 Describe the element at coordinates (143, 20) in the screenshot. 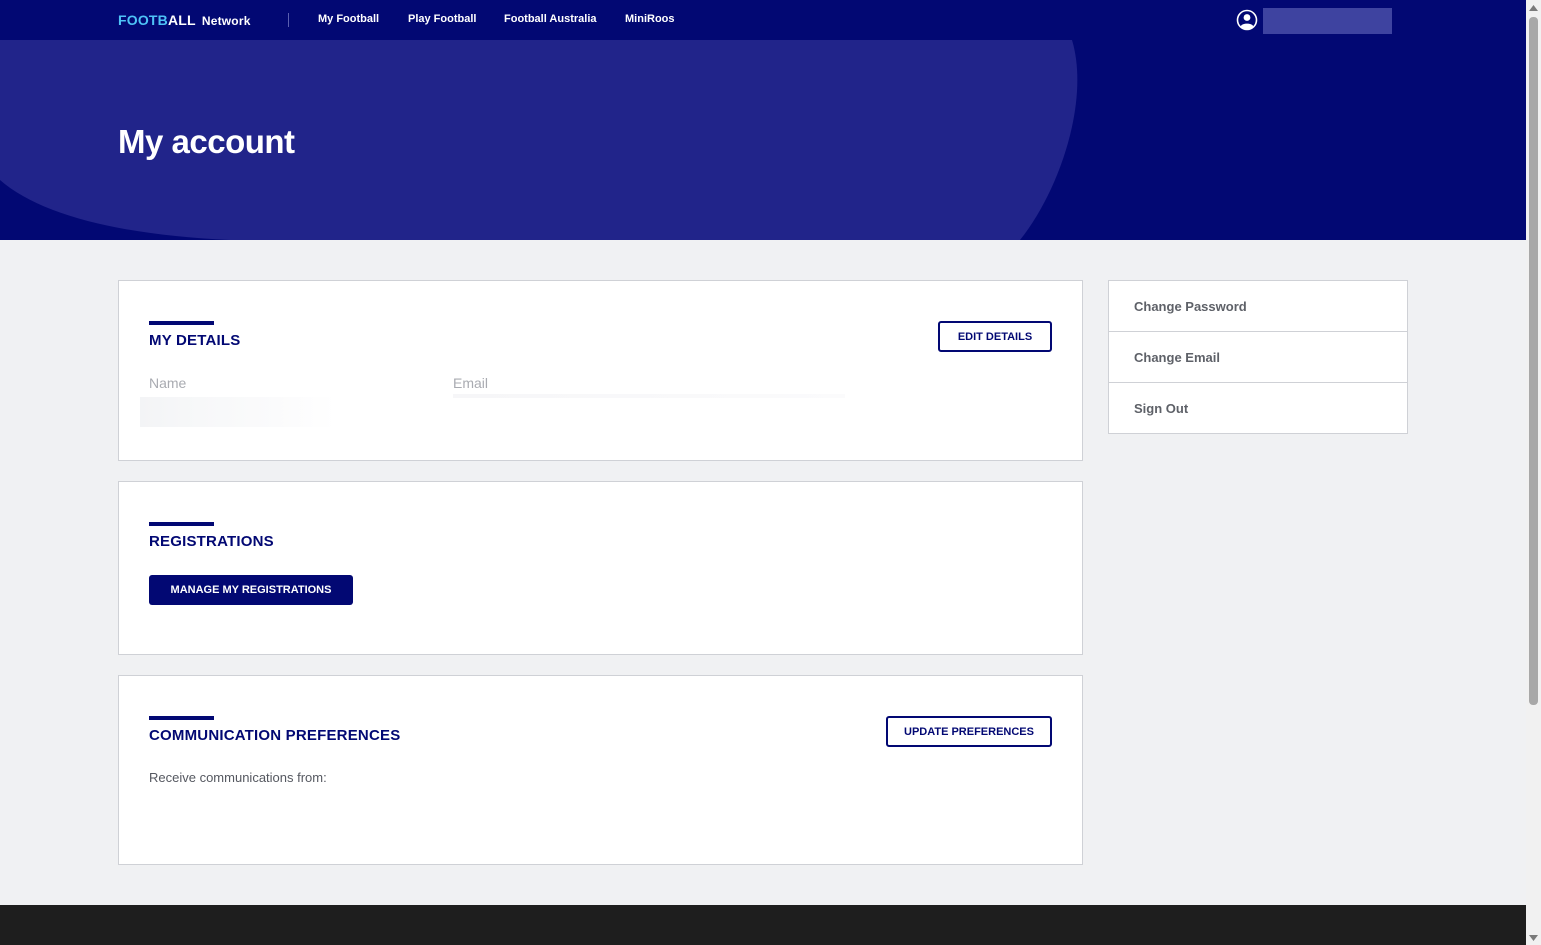

I see `logo-text-football: FOOTB` at that location.